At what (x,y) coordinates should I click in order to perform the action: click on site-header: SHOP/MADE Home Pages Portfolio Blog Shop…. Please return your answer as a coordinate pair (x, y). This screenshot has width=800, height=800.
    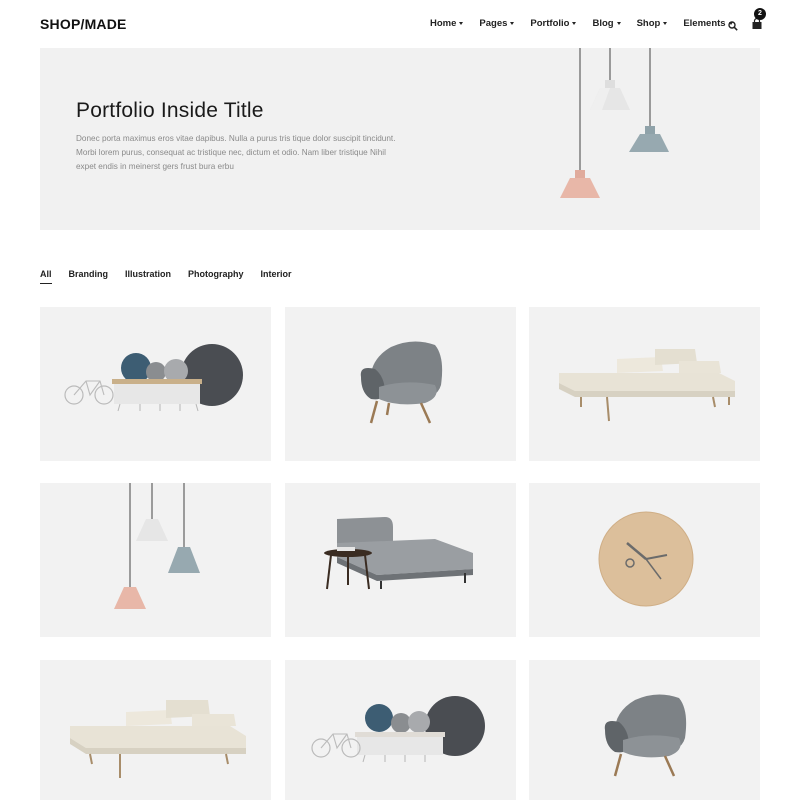
    Looking at the image, I should click on (400, 24).